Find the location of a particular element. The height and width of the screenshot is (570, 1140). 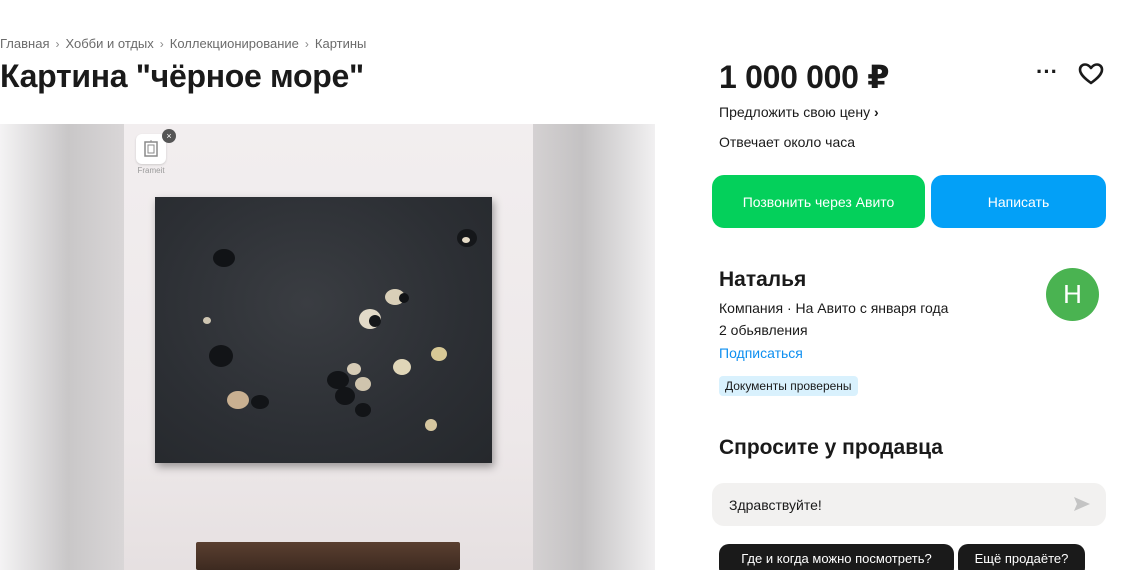

breadcrumb-item-hobby: Хобби и отдых is located at coordinates (109, 43).